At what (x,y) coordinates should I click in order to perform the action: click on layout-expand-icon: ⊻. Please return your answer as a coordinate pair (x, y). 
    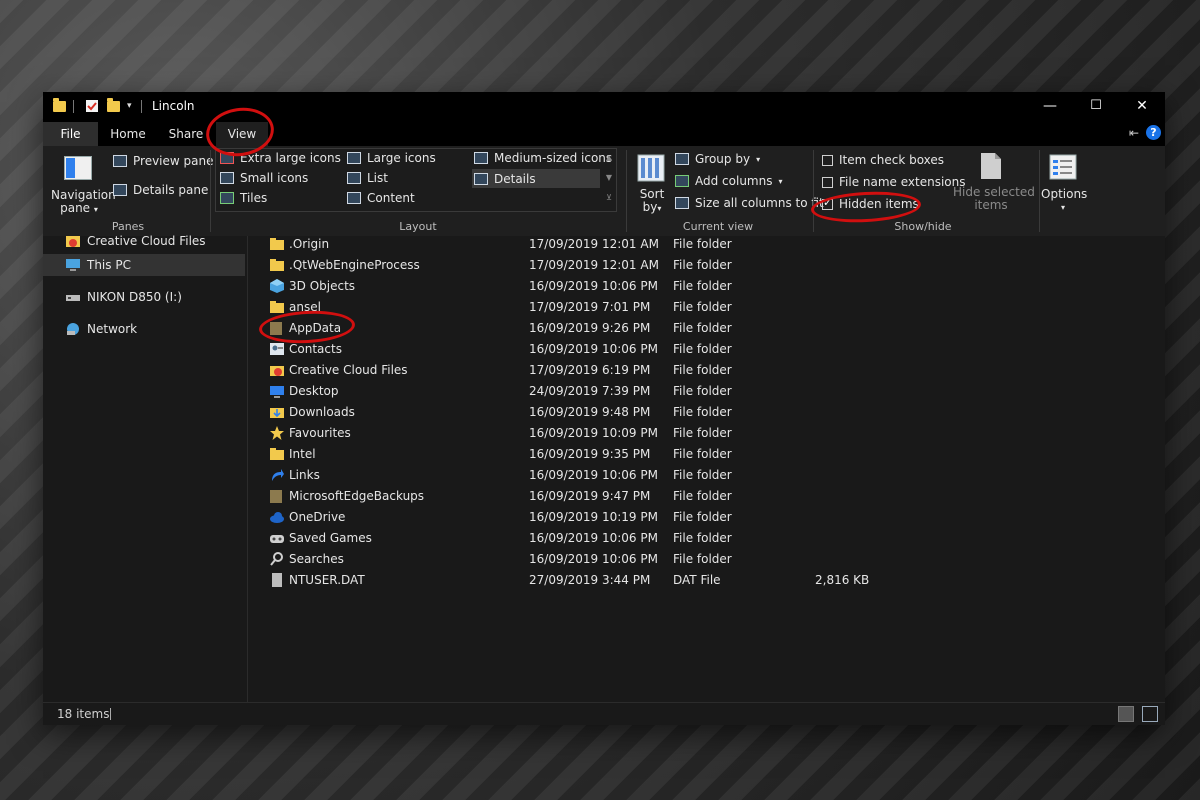
    Looking at the image, I should click on (609, 197).